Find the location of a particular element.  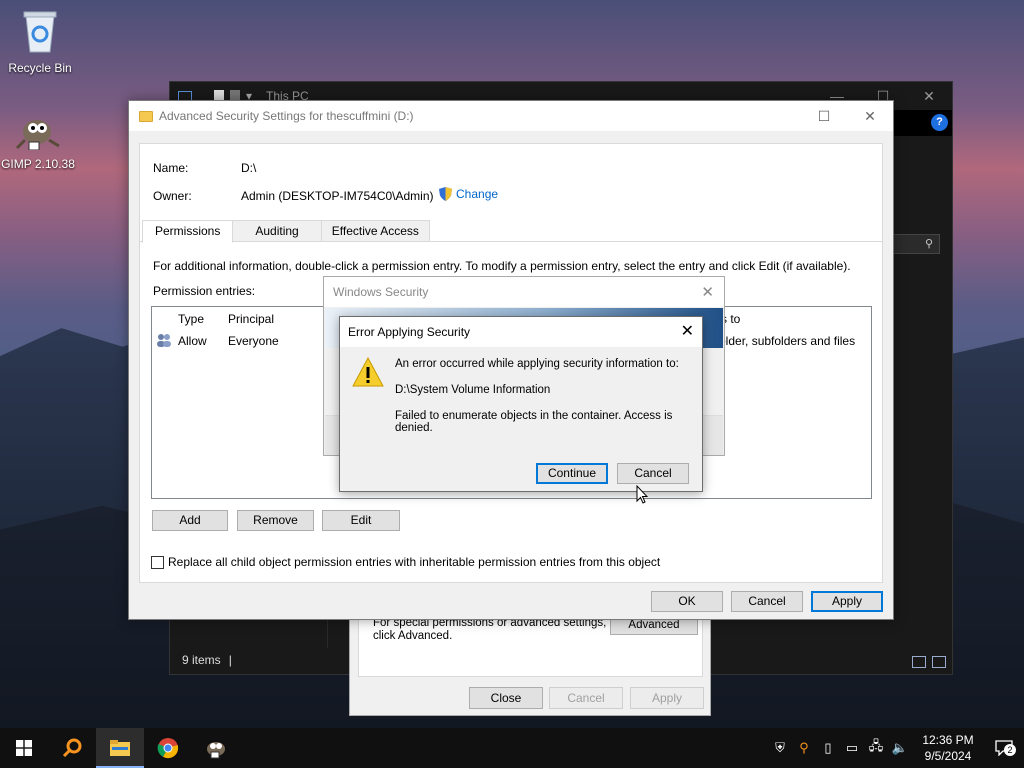

system-tray: ⛨ ⚲ ▯ ▭ 🖧 🔈 12:36 PM 9/5/2024 2 is located at coordinates (896, 748).